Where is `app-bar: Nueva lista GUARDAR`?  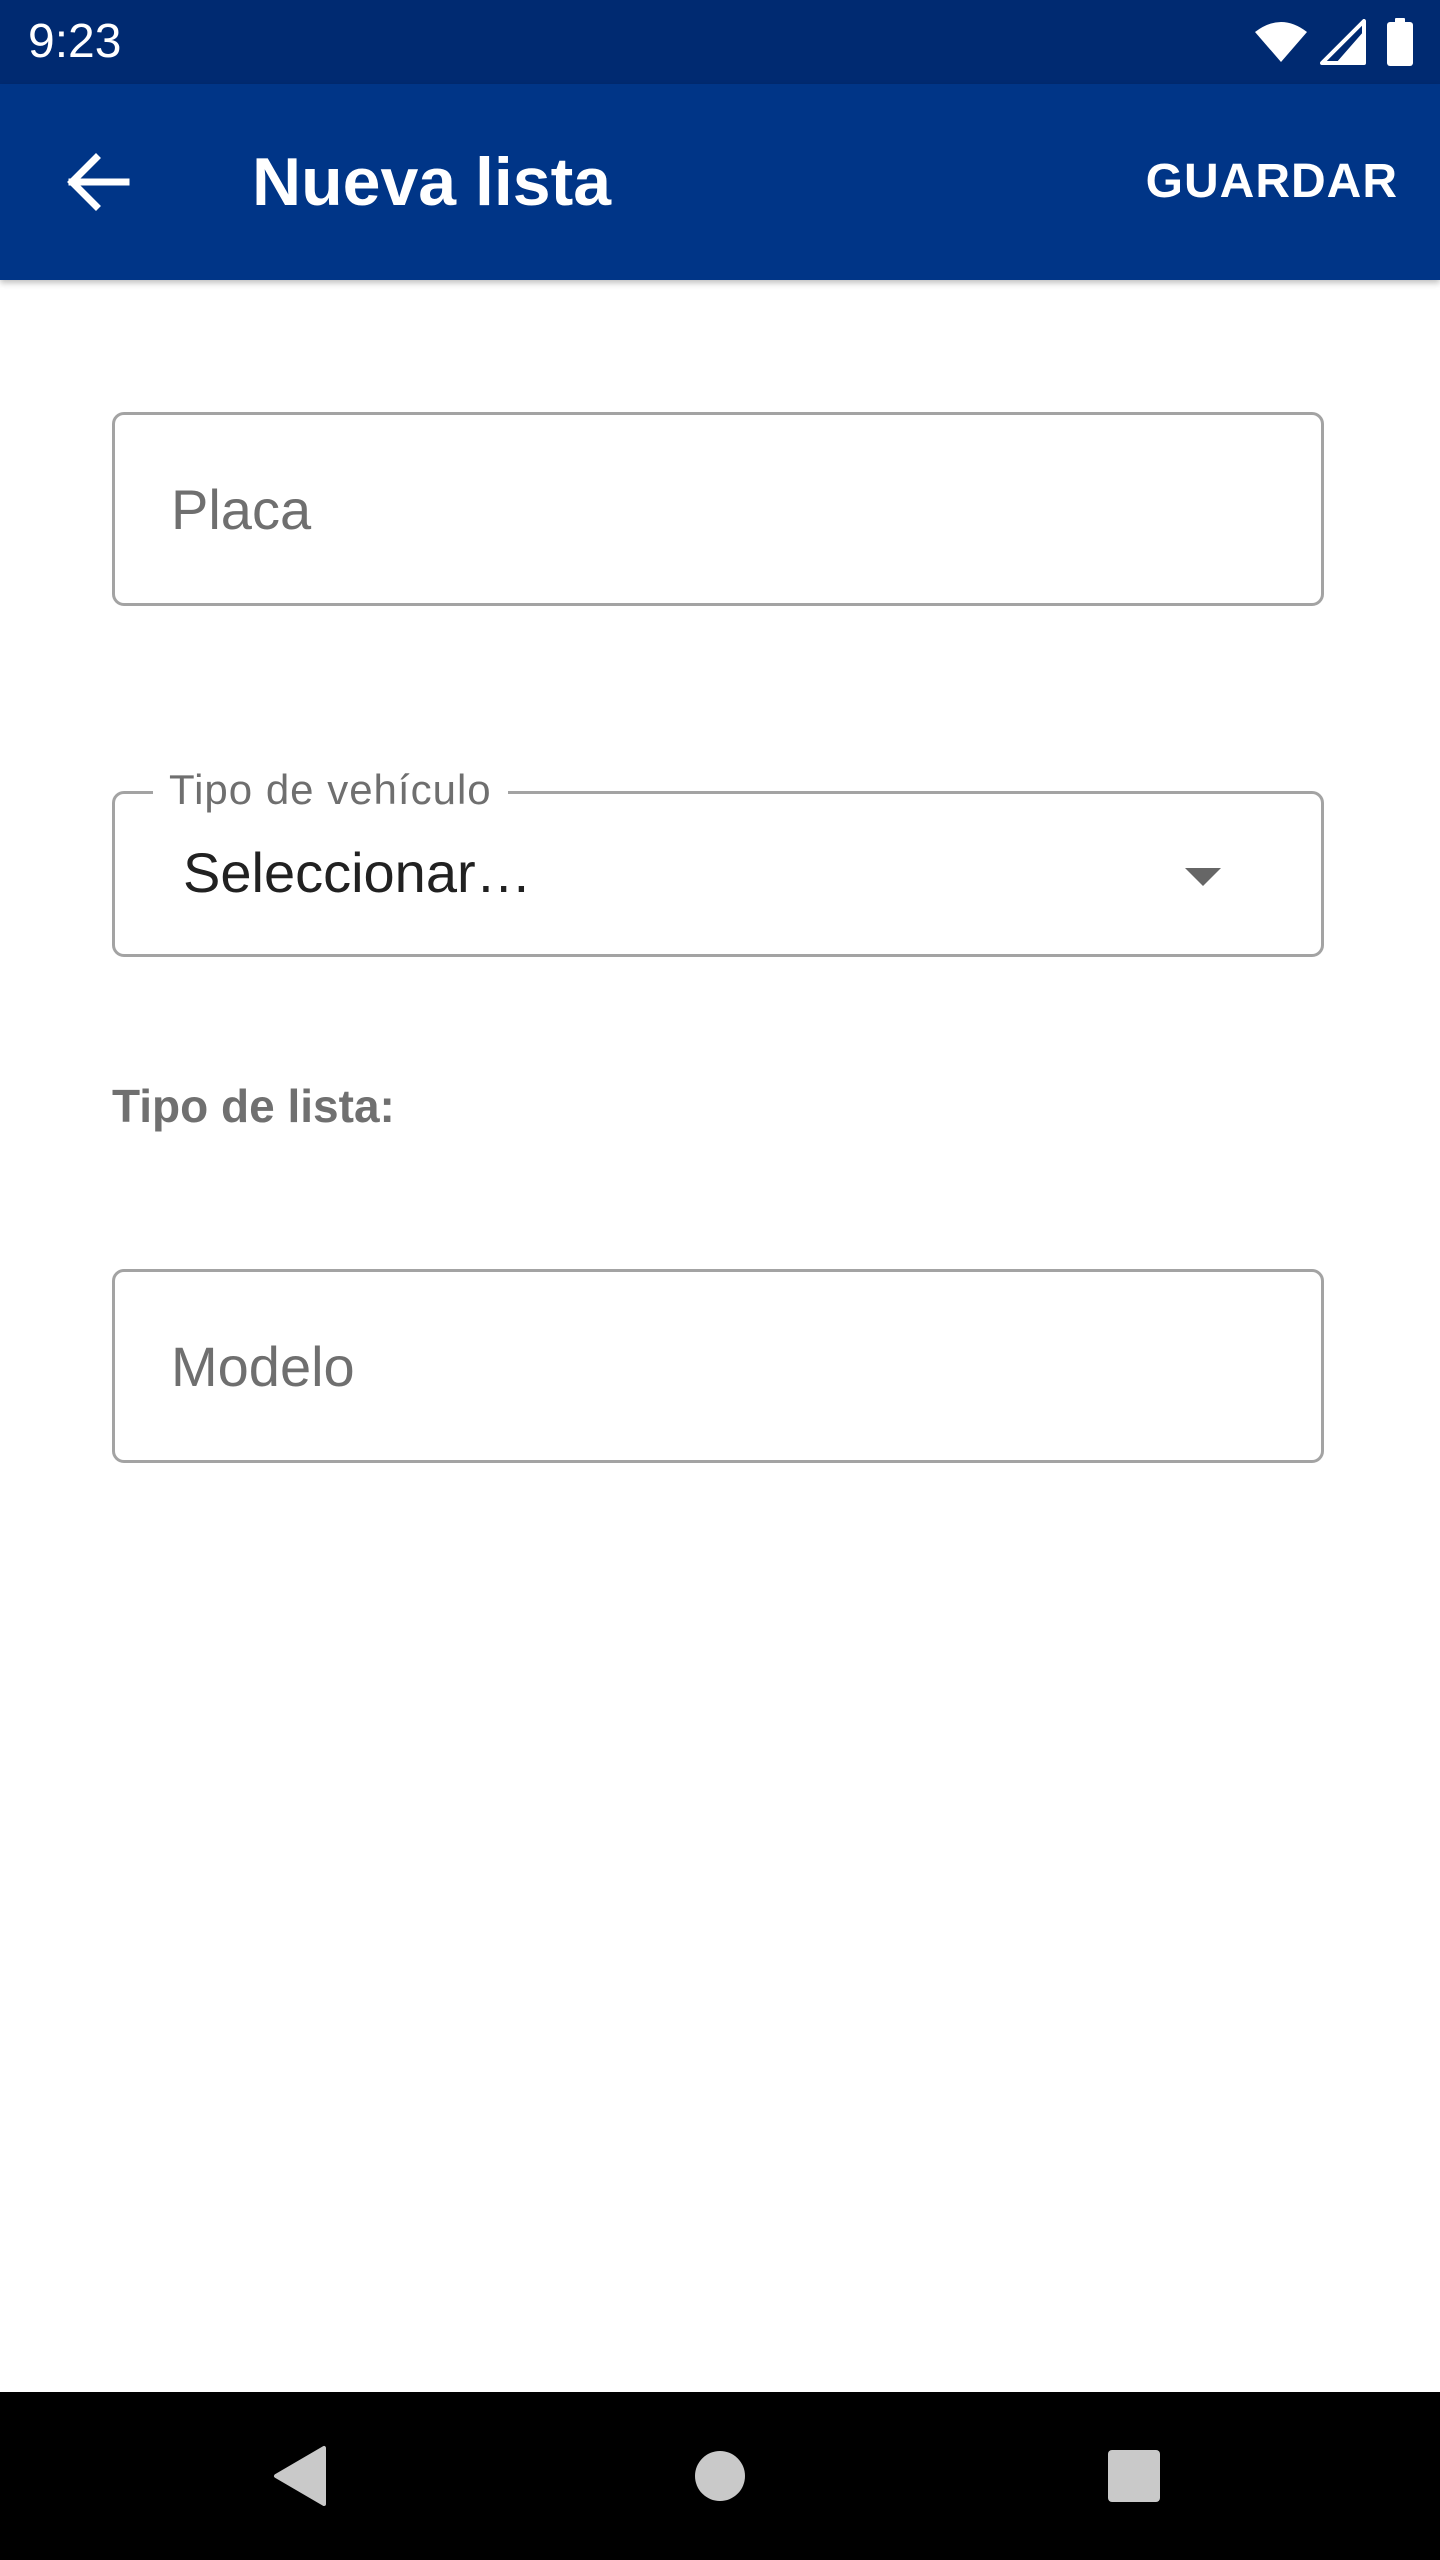 app-bar: Nueva lista GUARDAR is located at coordinates (720, 182).